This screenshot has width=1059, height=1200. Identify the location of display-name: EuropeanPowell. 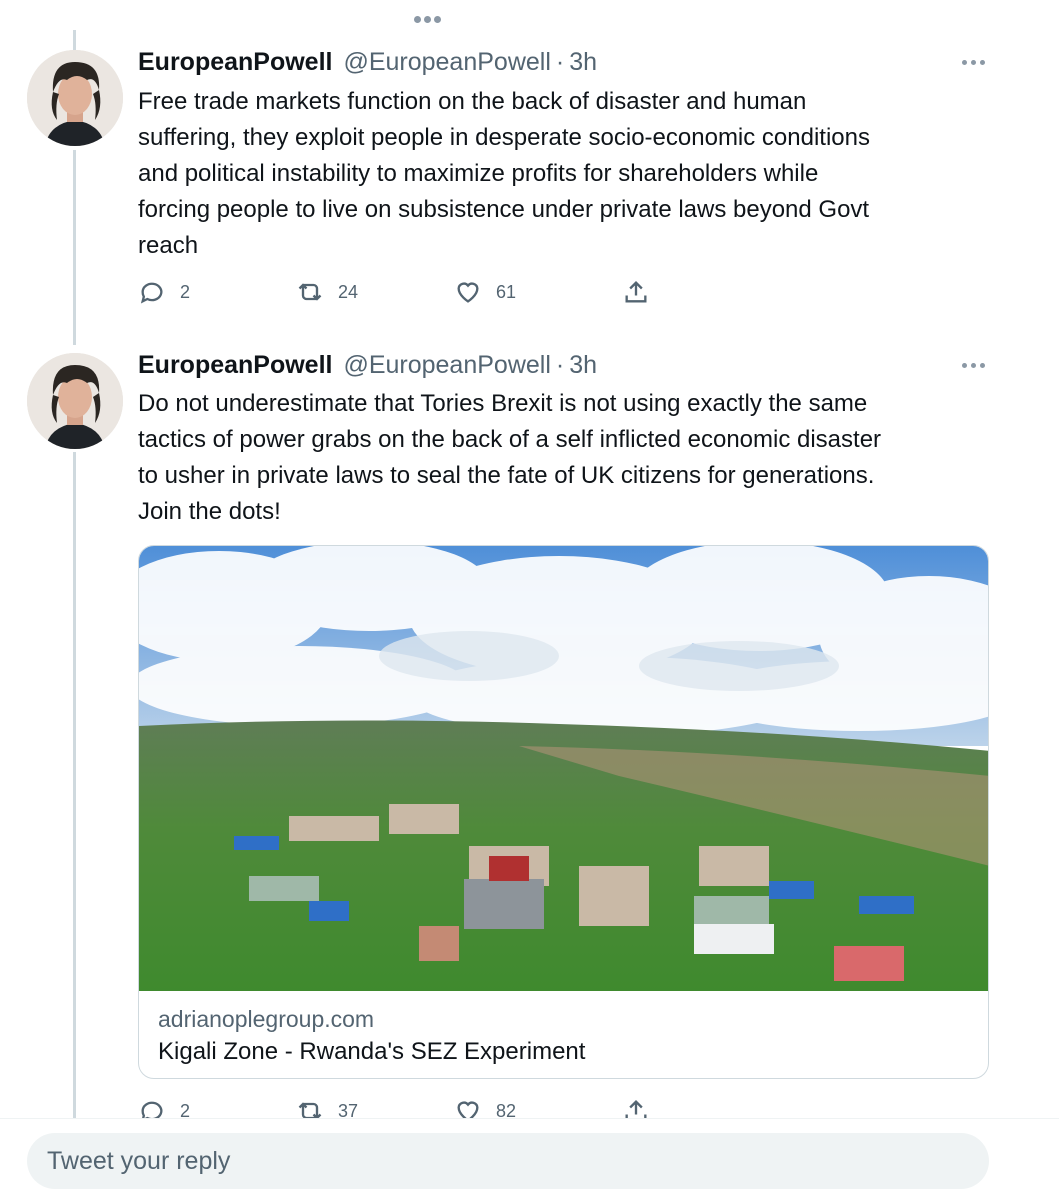
(235, 365).